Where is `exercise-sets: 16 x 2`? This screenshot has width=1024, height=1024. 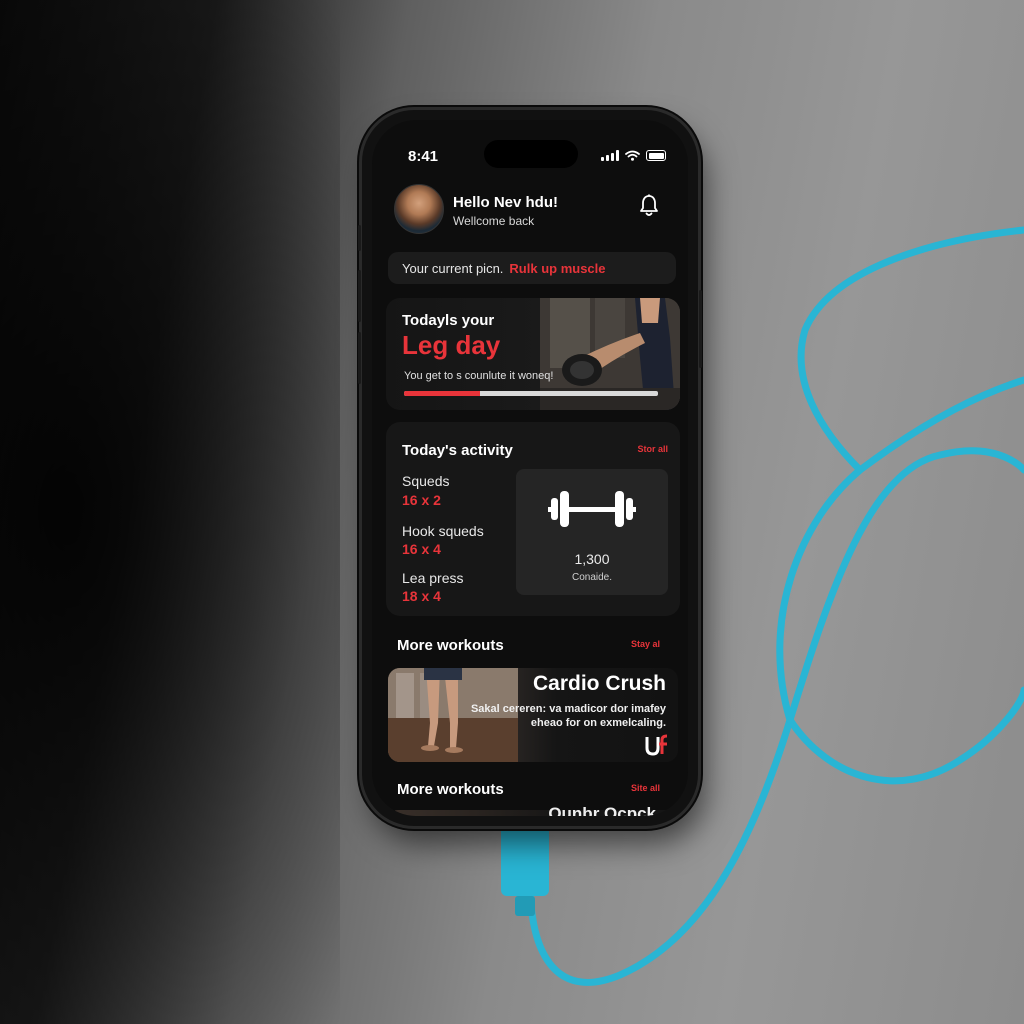 exercise-sets: 16 x 2 is located at coordinates (421, 500).